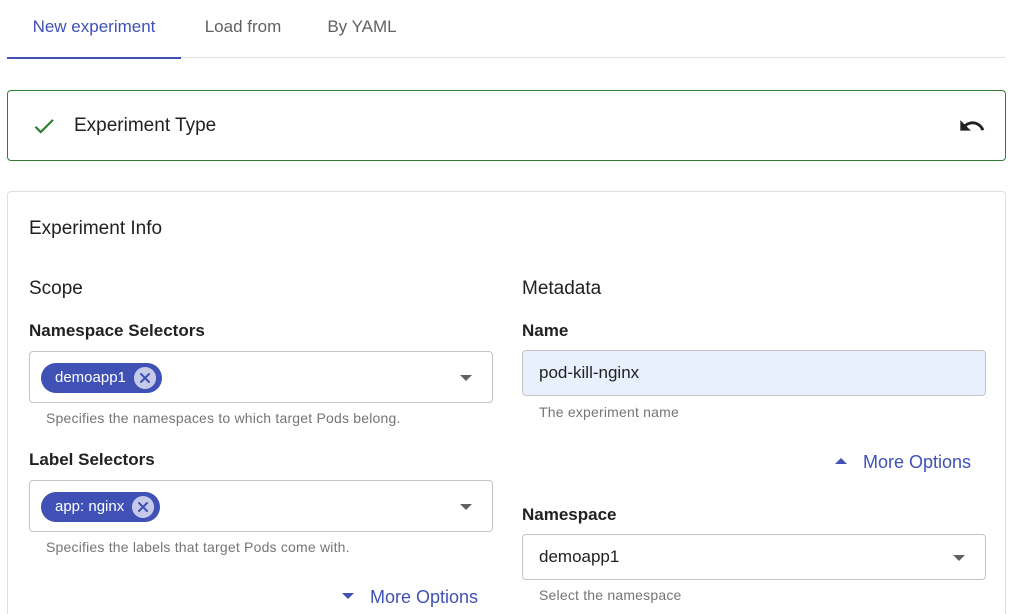 The width and height of the screenshot is (1019, 614). I want to click on namespace-select: demoapp1, so click(754, 557).